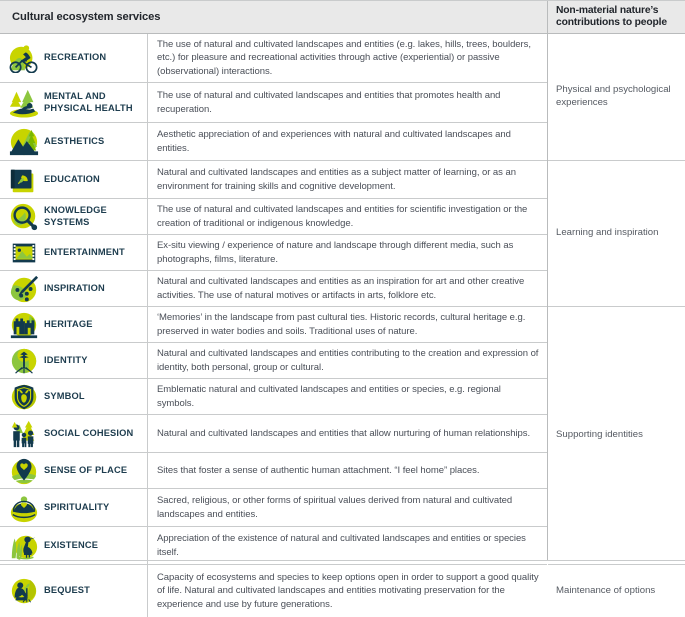 This screenshot has width=685, height=617. I want to click on service-name: SOCIAL COHESION, so click(96, 433).